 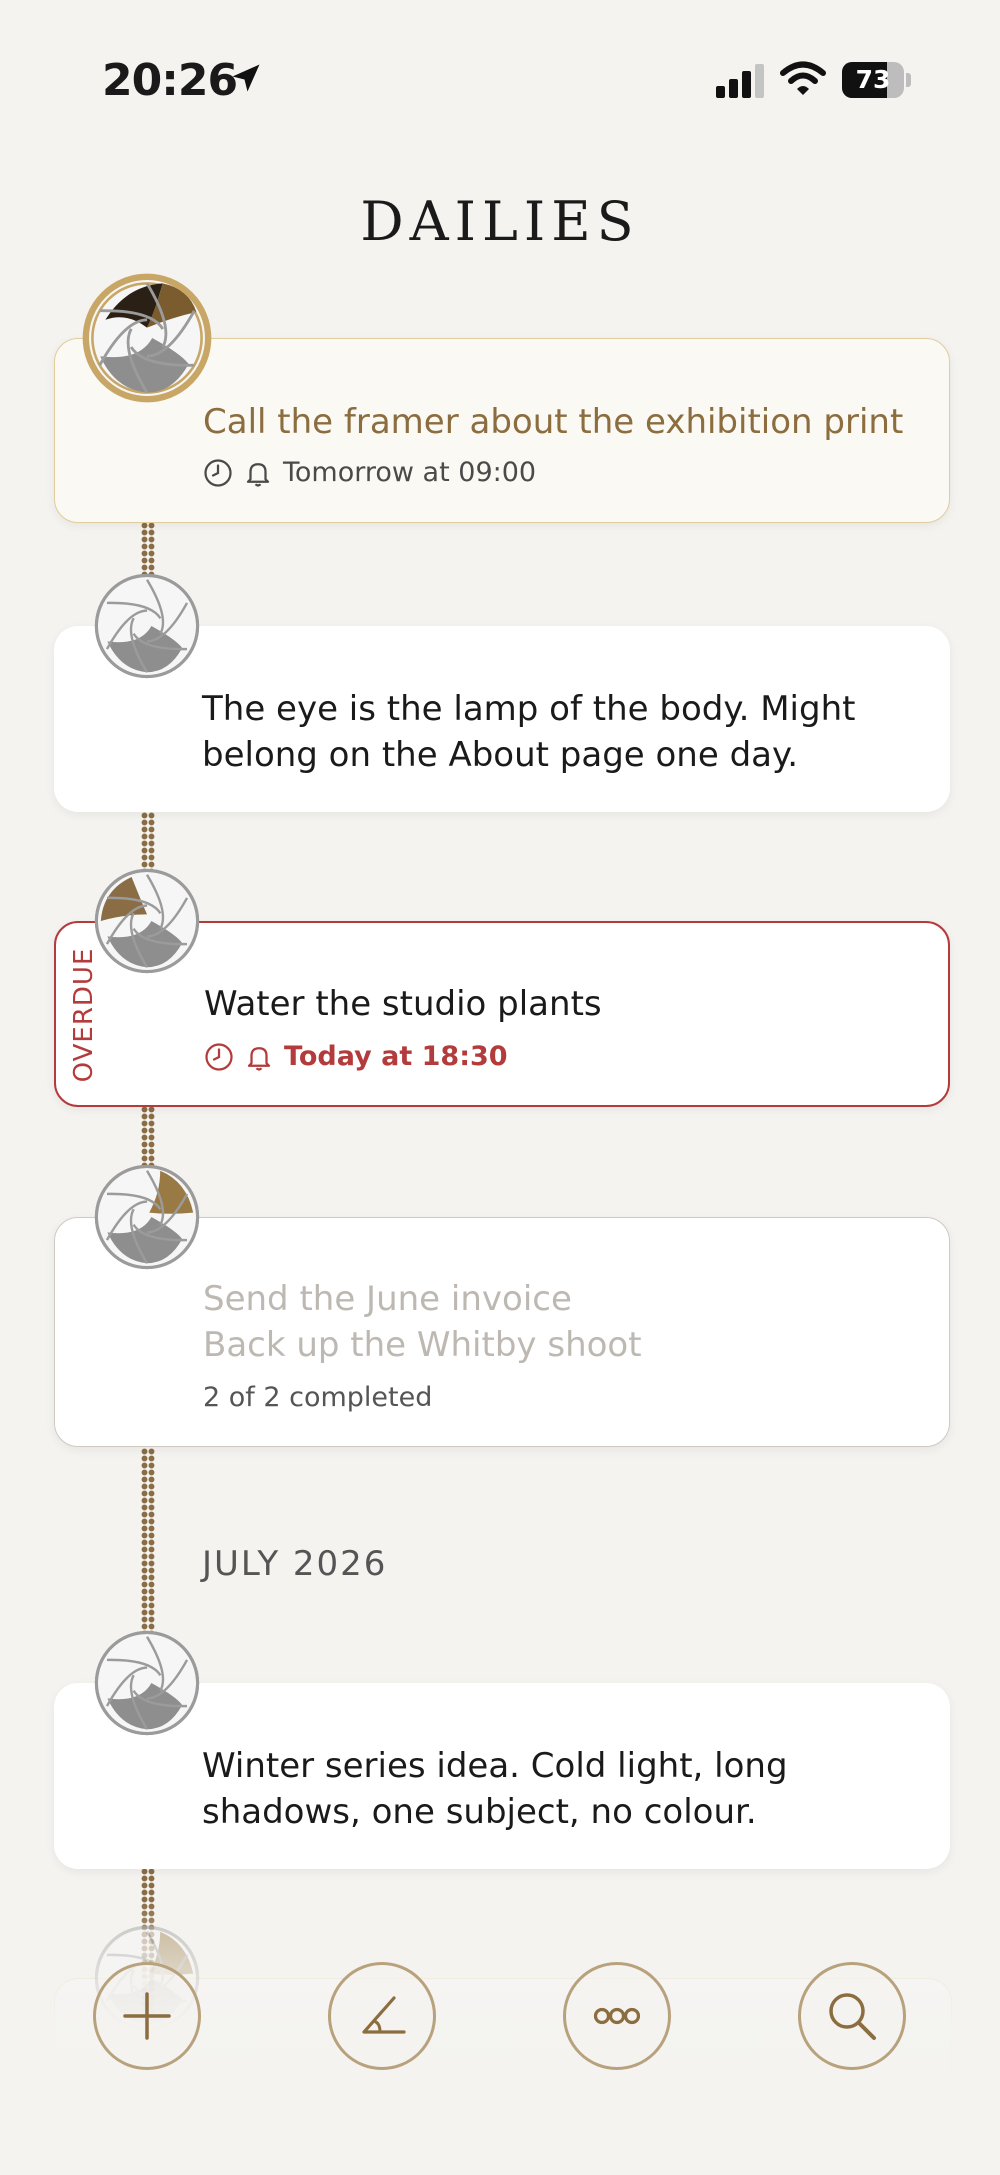 I want to click on section-header: JULY 2026, so click(x=295, y=1564).